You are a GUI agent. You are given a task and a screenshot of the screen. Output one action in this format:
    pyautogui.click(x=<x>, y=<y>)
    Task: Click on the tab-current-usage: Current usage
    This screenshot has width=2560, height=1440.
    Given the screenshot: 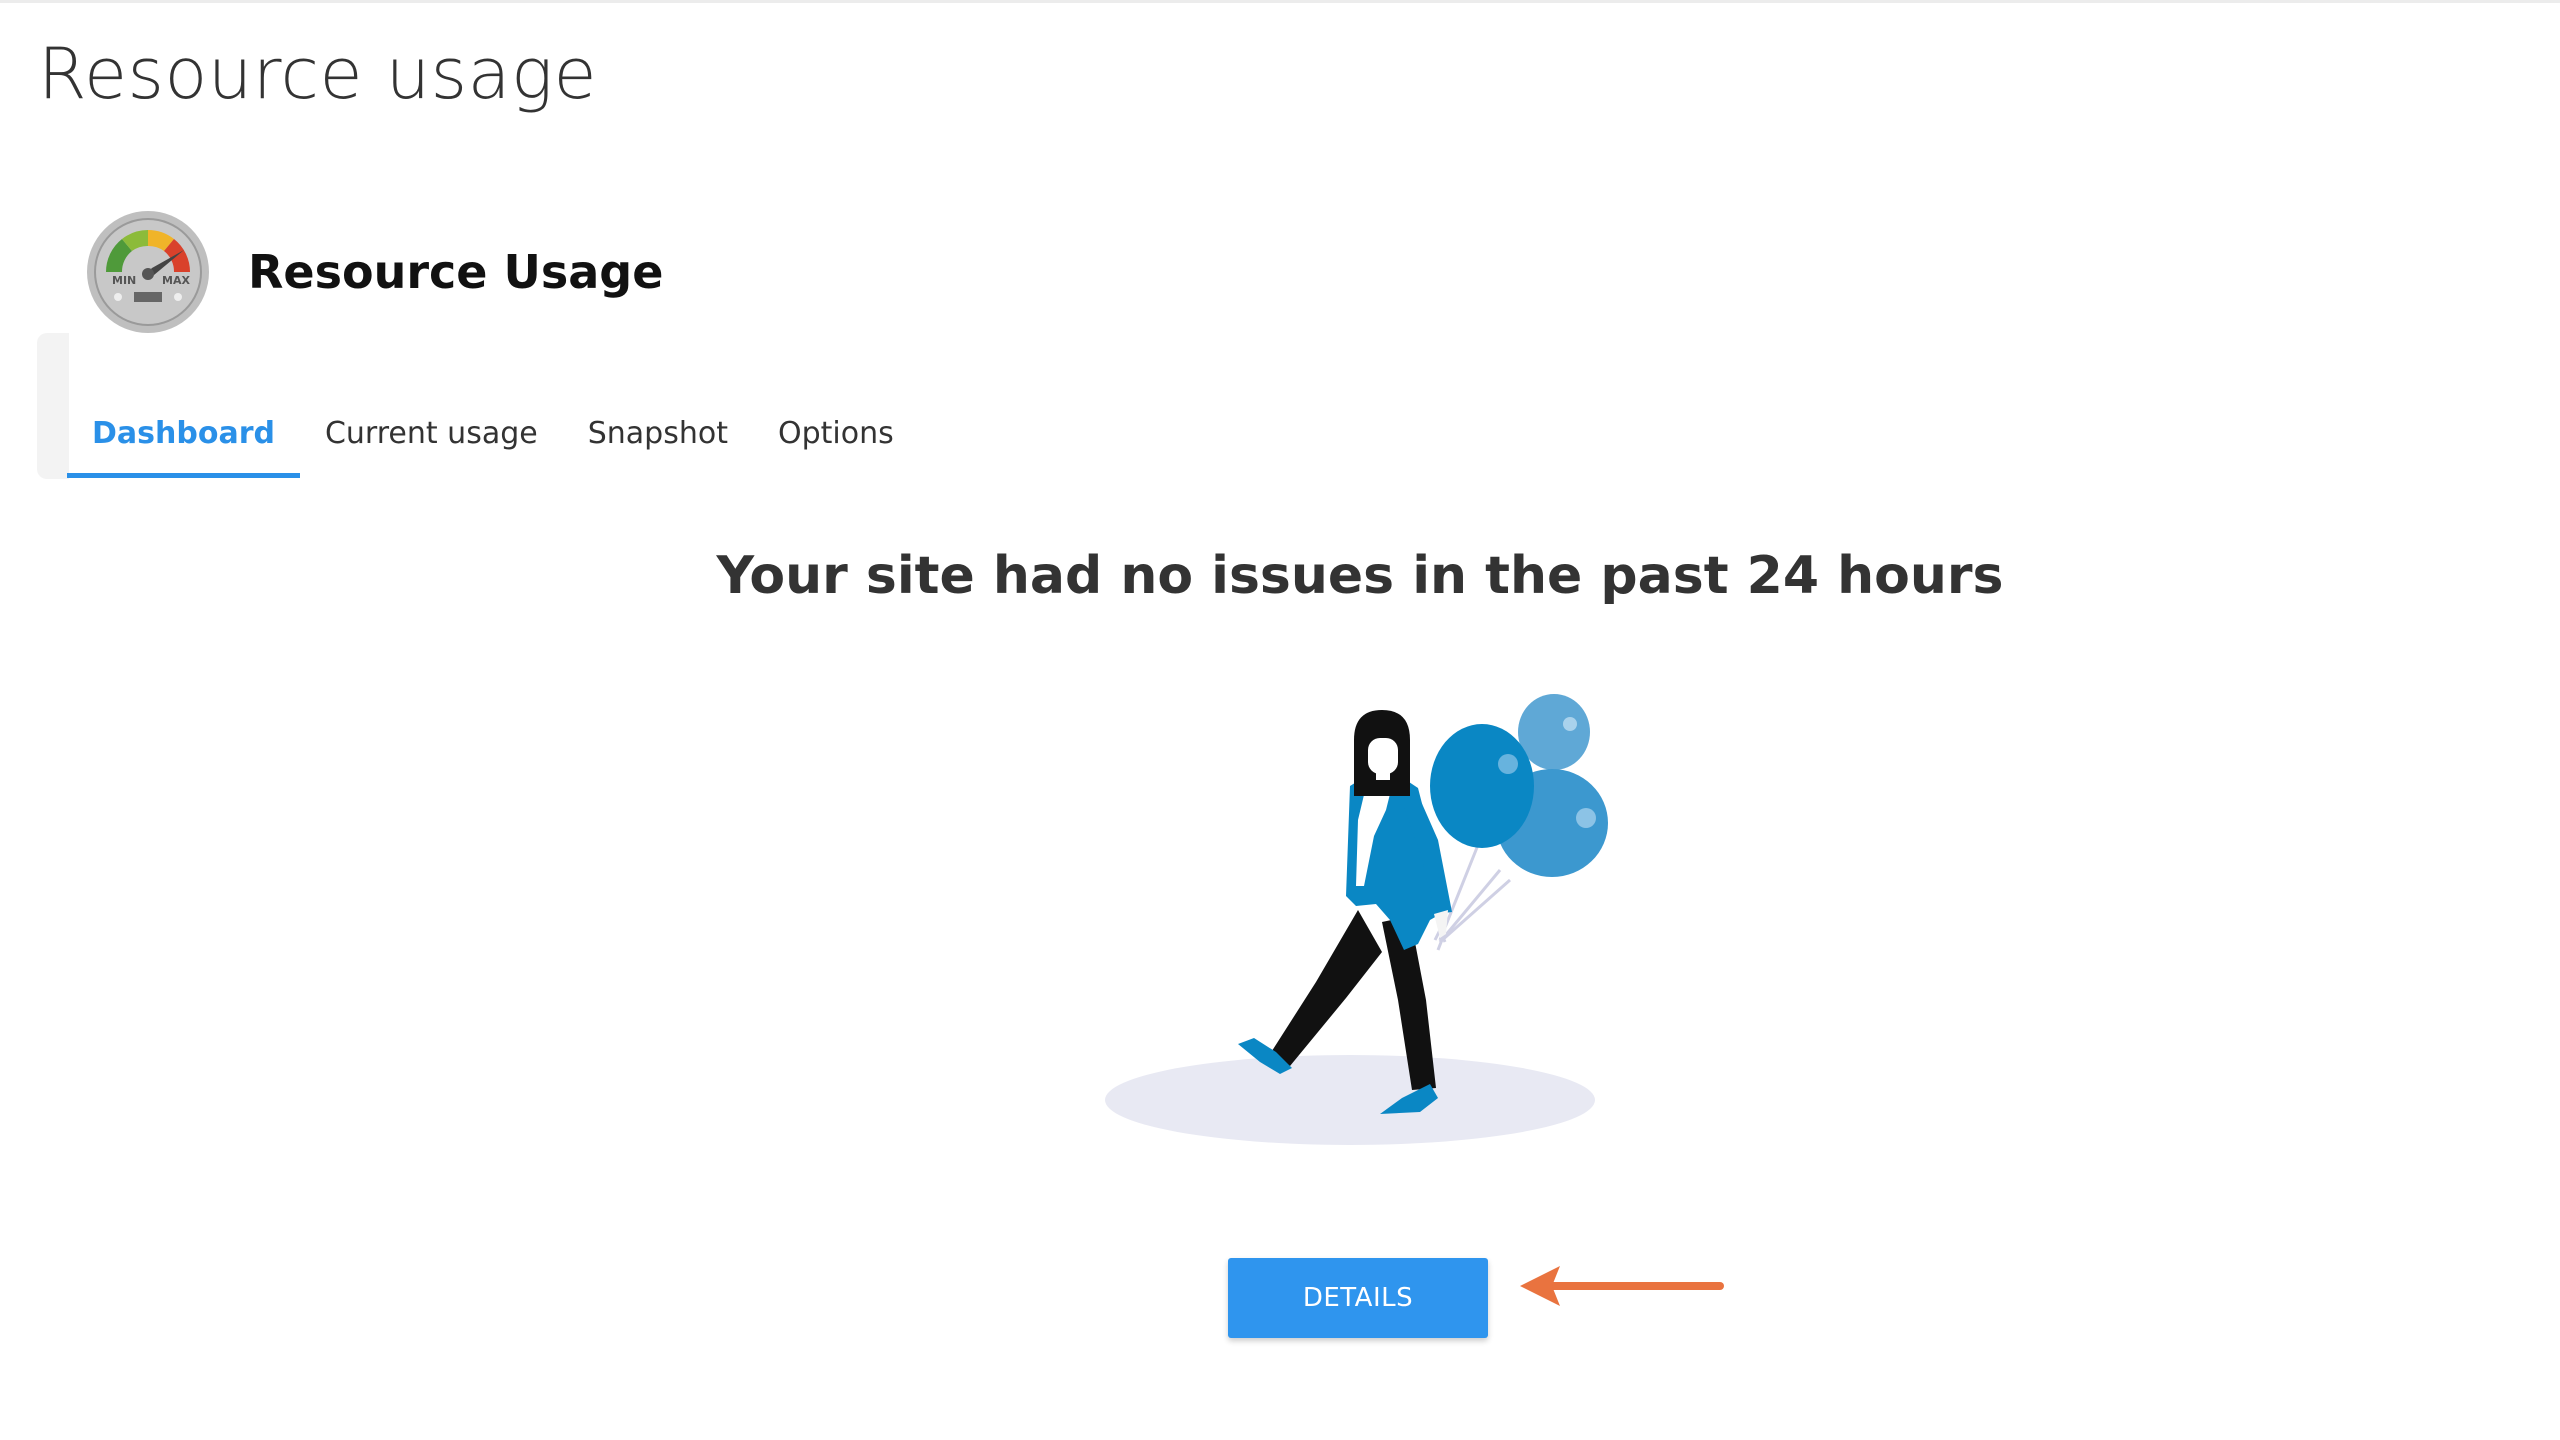 What is the action you would take?
    pyautogui.click(x=431, y=439)
    